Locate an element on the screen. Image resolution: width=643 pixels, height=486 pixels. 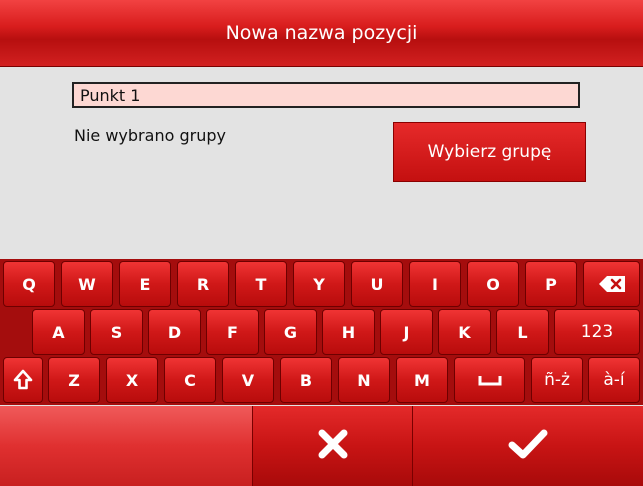
shift-key is located at coordinates (23, 380).